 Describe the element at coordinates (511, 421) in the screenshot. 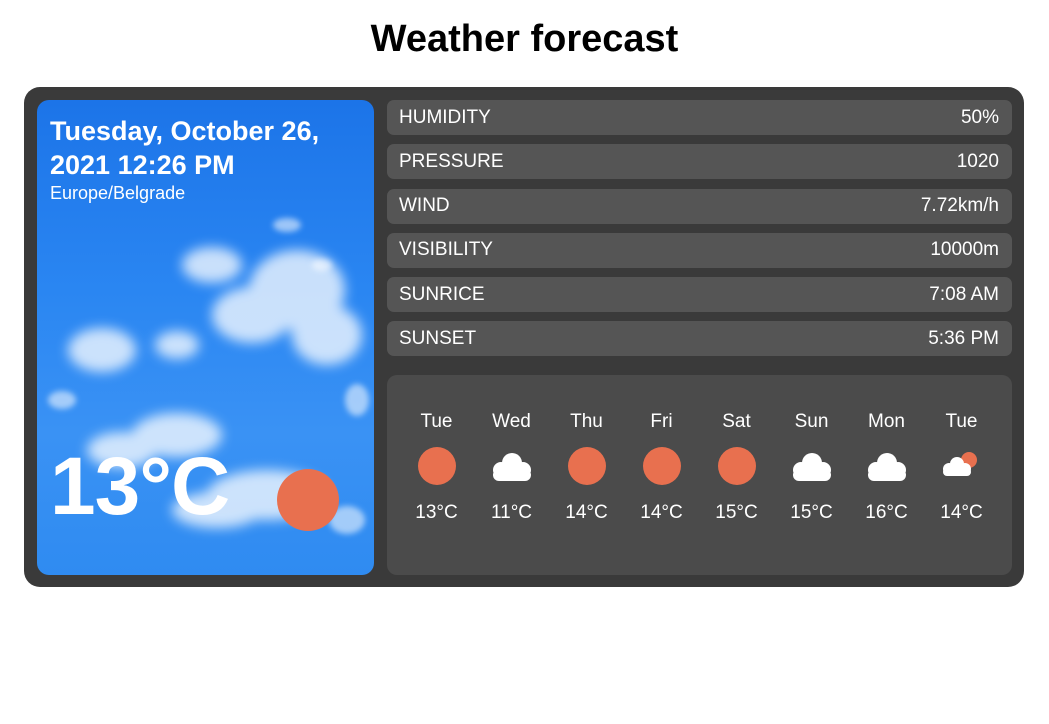

I see `forecast-day-name: Wed` at that location.